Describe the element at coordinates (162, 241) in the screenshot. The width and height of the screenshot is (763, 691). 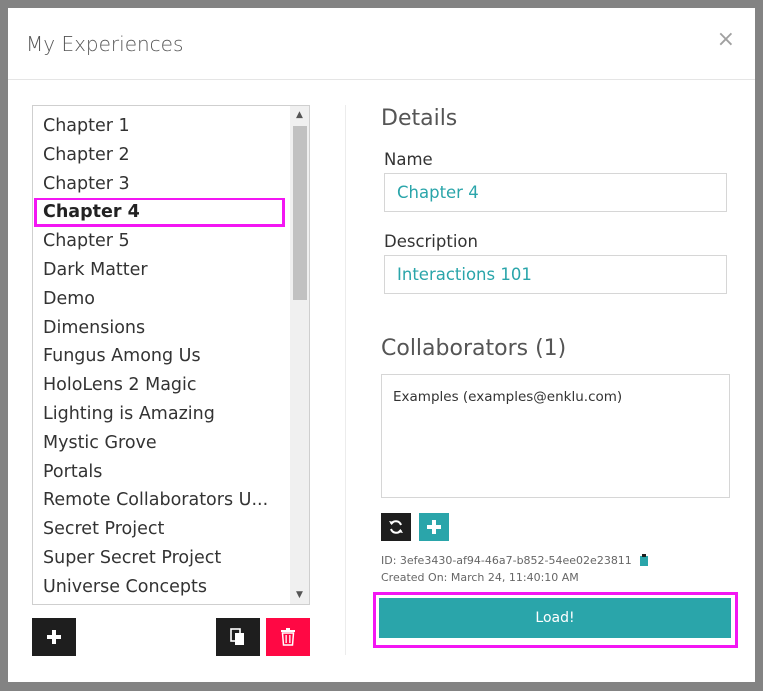
I see `list-item: Chapter 5` at that location.